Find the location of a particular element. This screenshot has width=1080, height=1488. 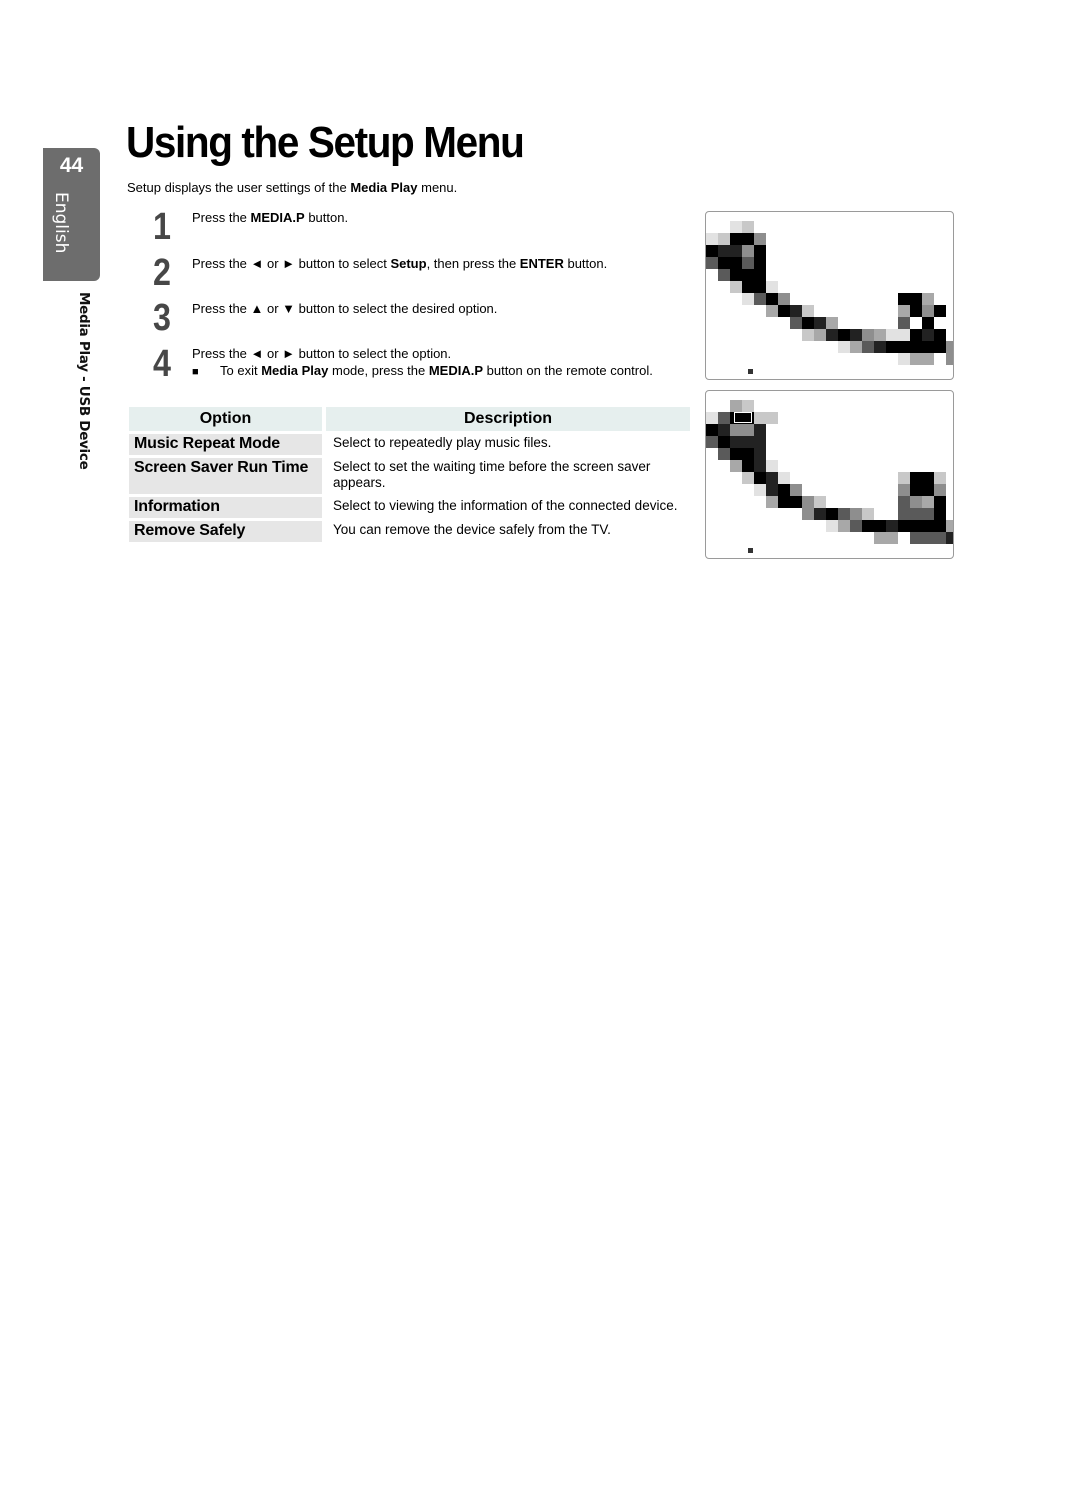

option-name: Information is located at coordinates (227, 507).